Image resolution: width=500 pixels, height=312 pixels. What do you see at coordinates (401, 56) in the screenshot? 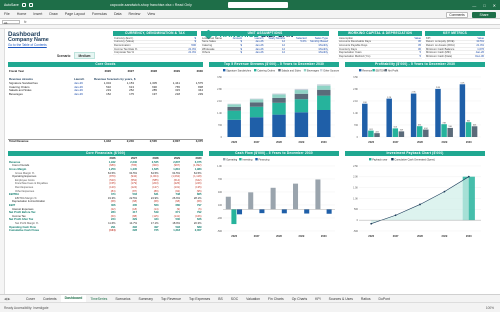
I see `table-cell: 5` at bounding box center [401, 56].